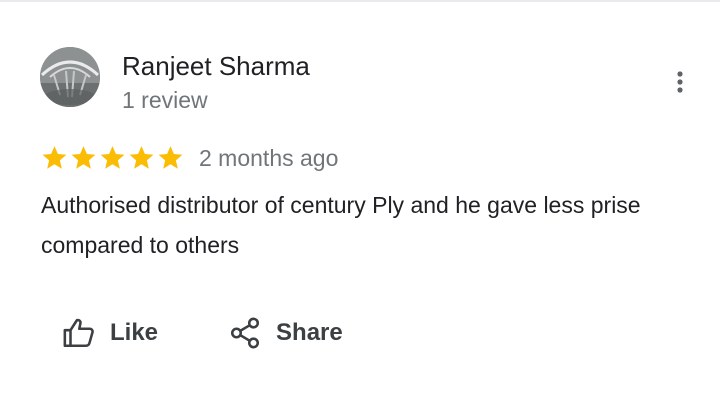 This screenshot has height=407, width=720. I want to click on share-icon, so click(245, 333).